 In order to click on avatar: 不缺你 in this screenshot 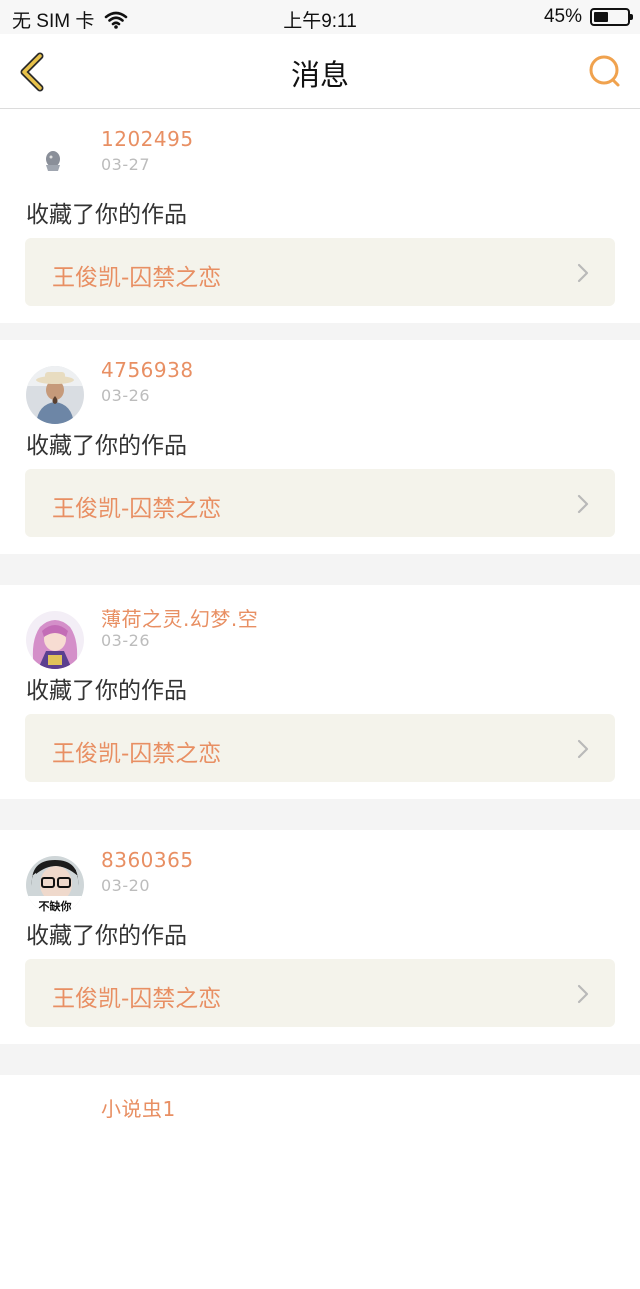, I will do `click(55, 885)`.